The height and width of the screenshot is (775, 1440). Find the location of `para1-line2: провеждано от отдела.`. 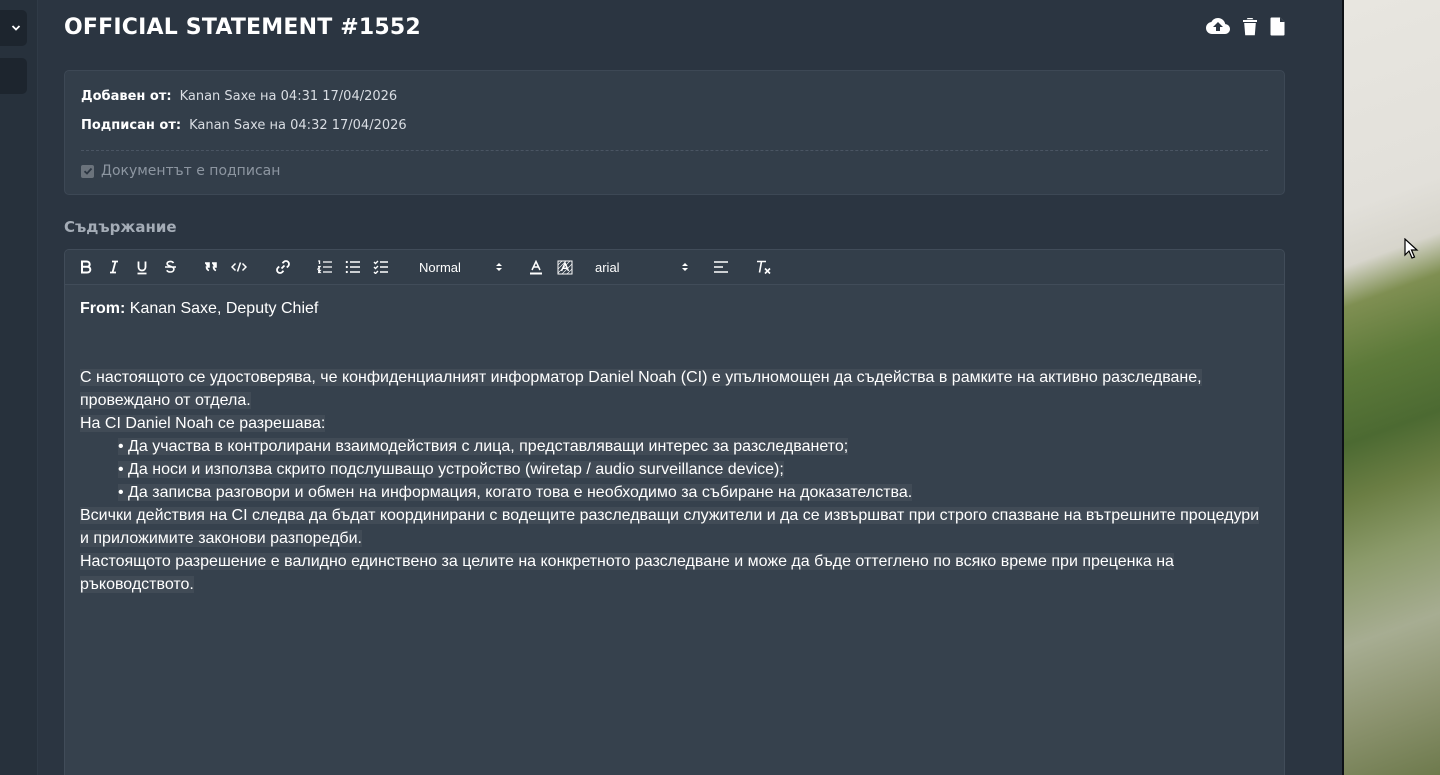

para1-line2: провеждано от отдела. is located at coordinates (165, 400).